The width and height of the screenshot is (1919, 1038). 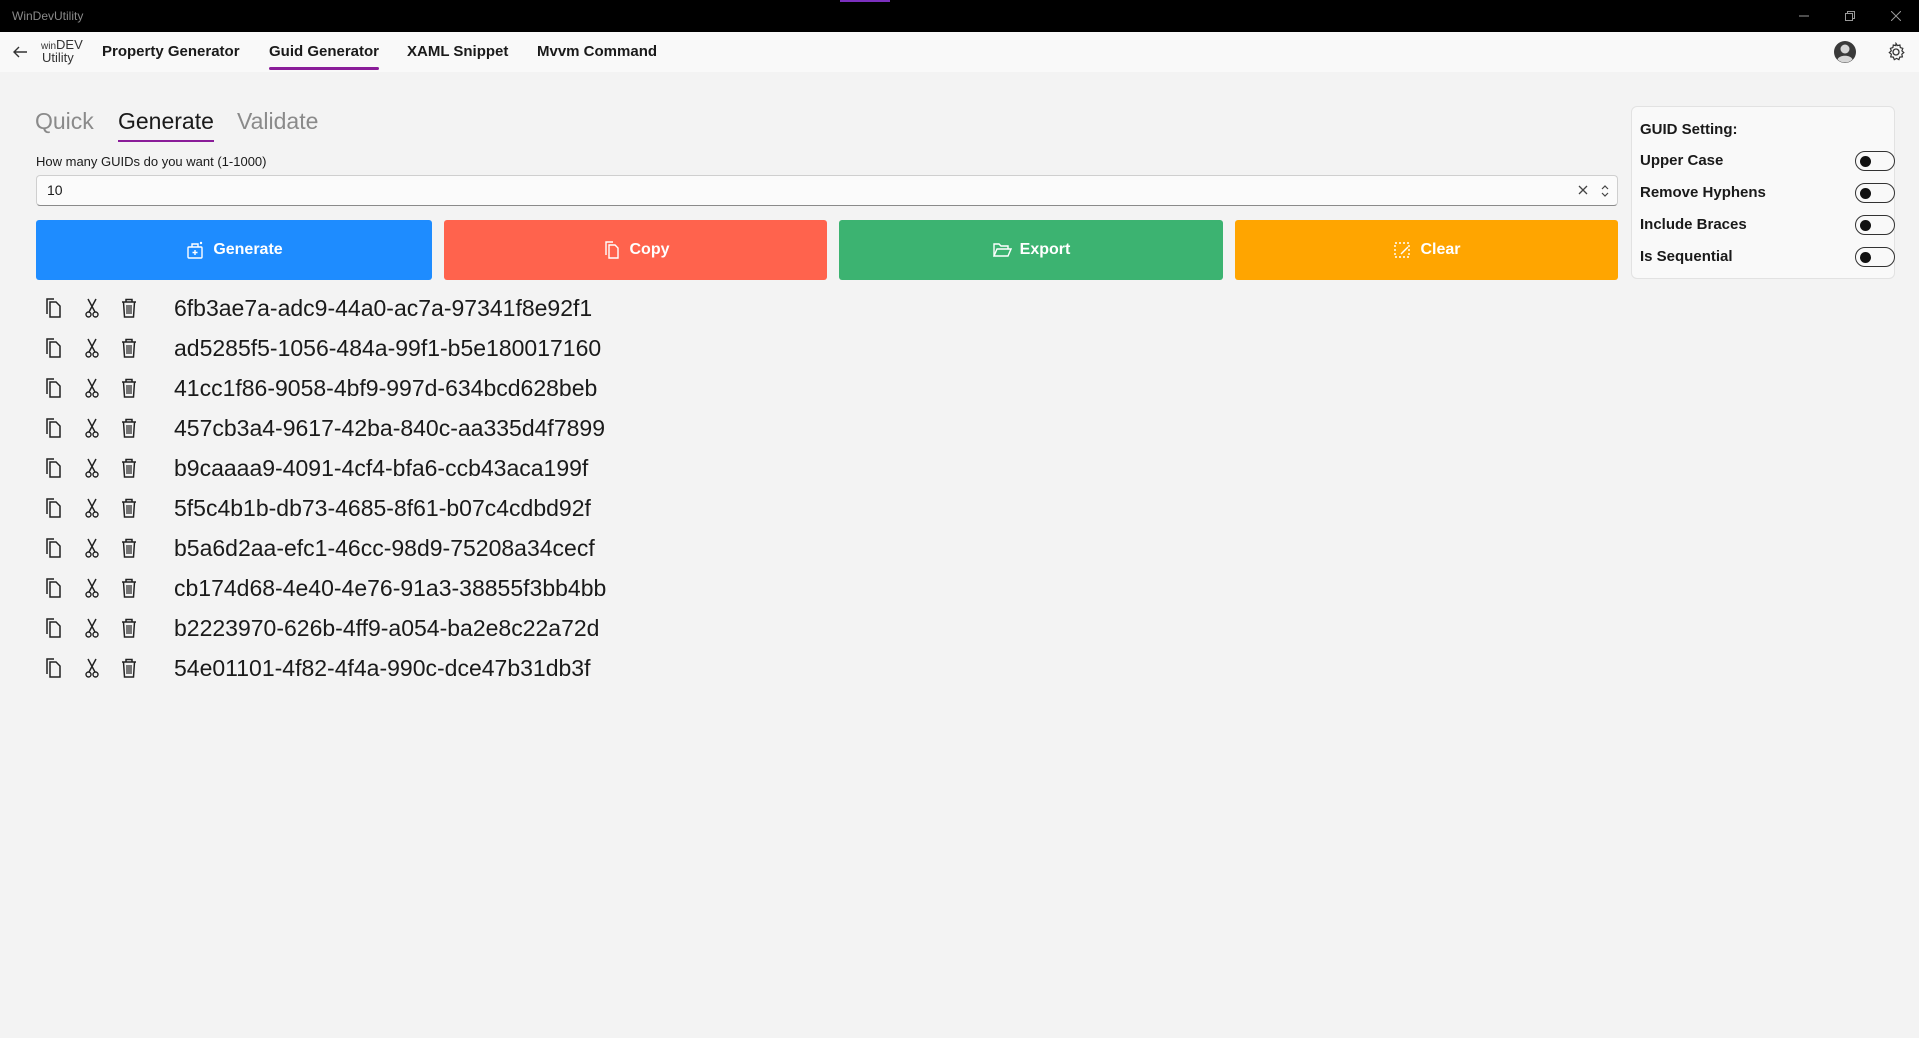 I want to click on nav-mvvm-command: Mvvm Command, so click(x=597, y=51).